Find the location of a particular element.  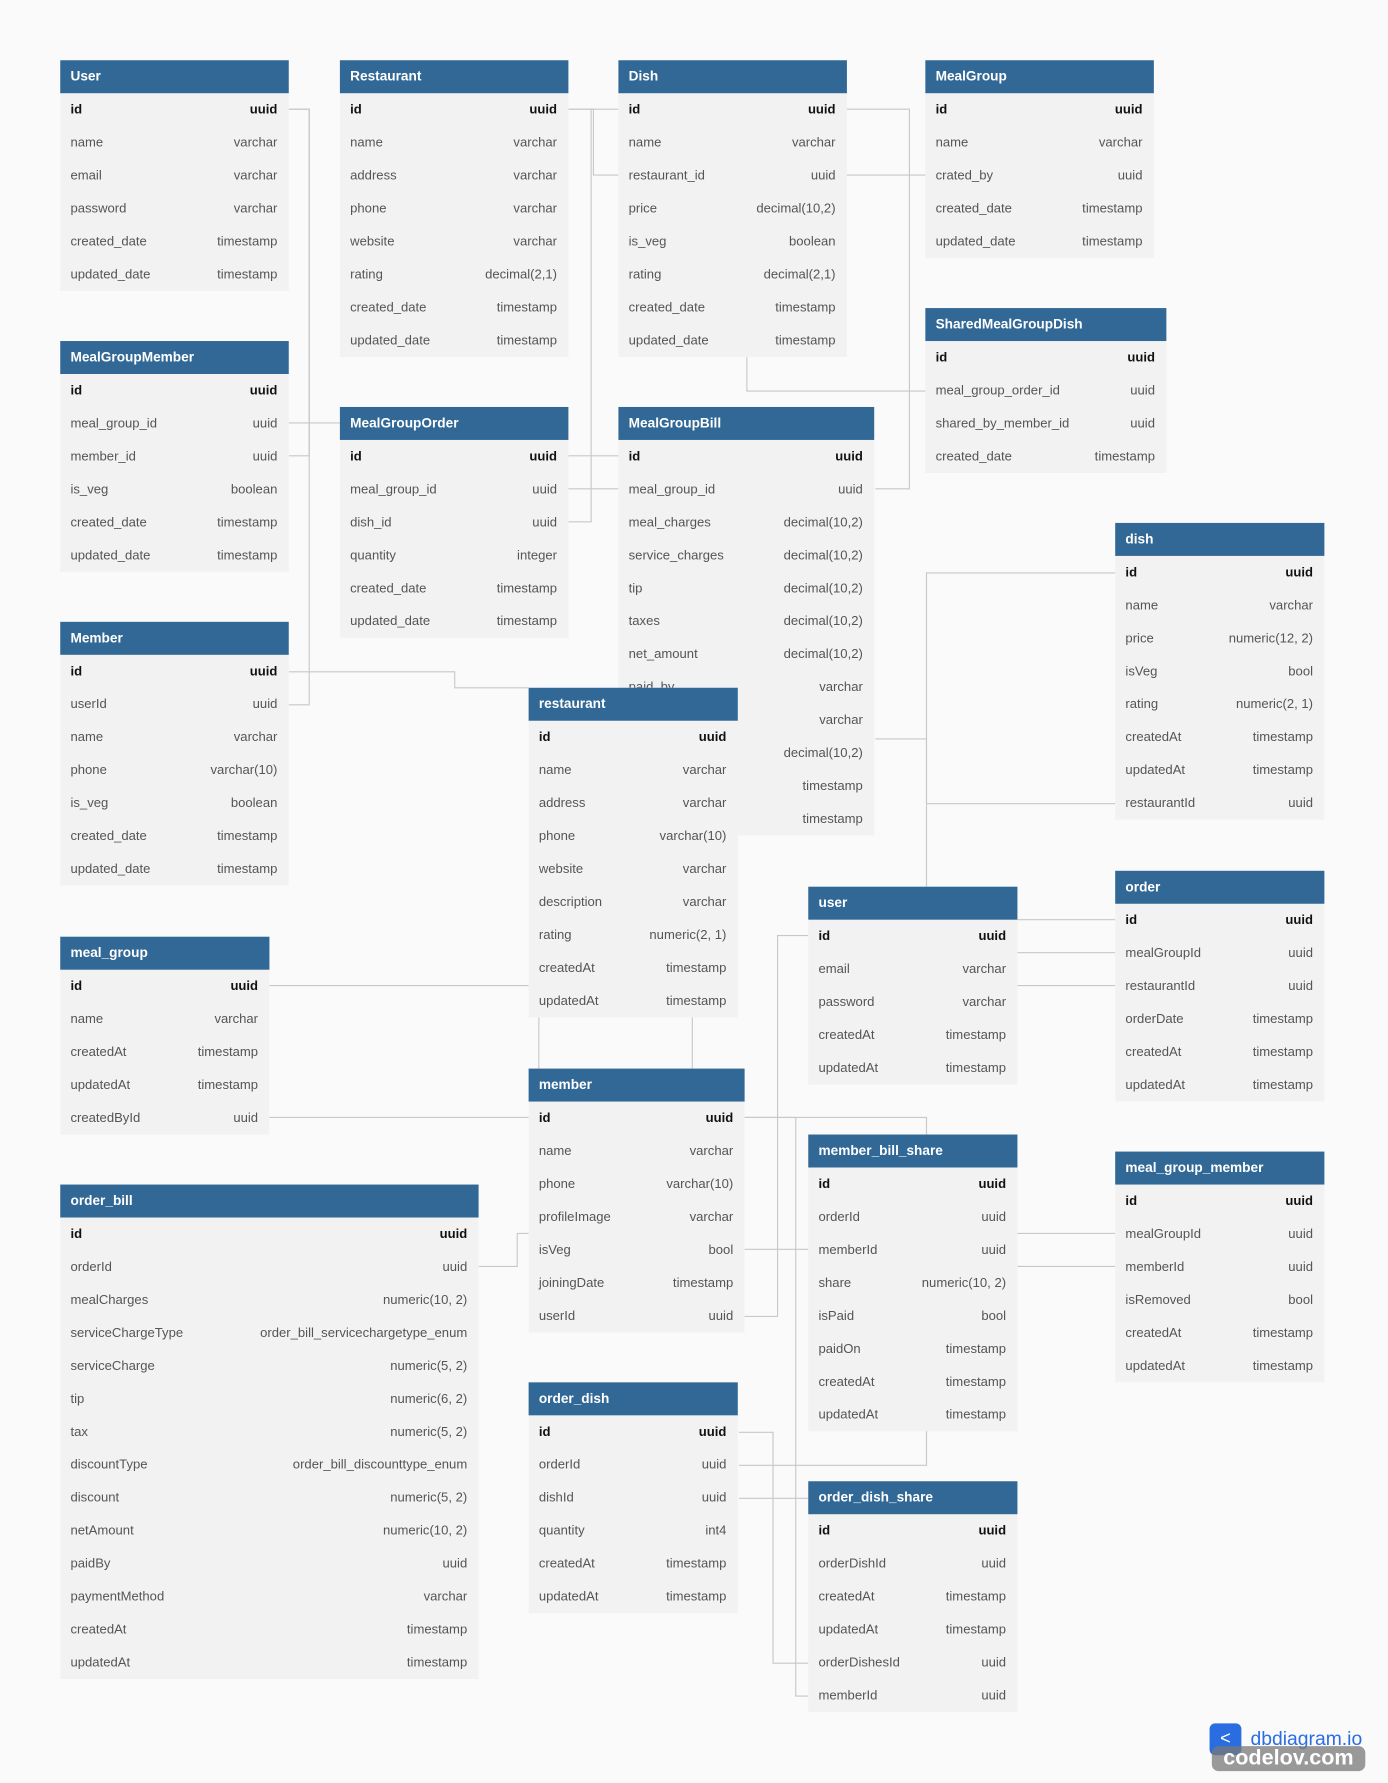

table-header: meal_group is located at coordinates (165, 953).